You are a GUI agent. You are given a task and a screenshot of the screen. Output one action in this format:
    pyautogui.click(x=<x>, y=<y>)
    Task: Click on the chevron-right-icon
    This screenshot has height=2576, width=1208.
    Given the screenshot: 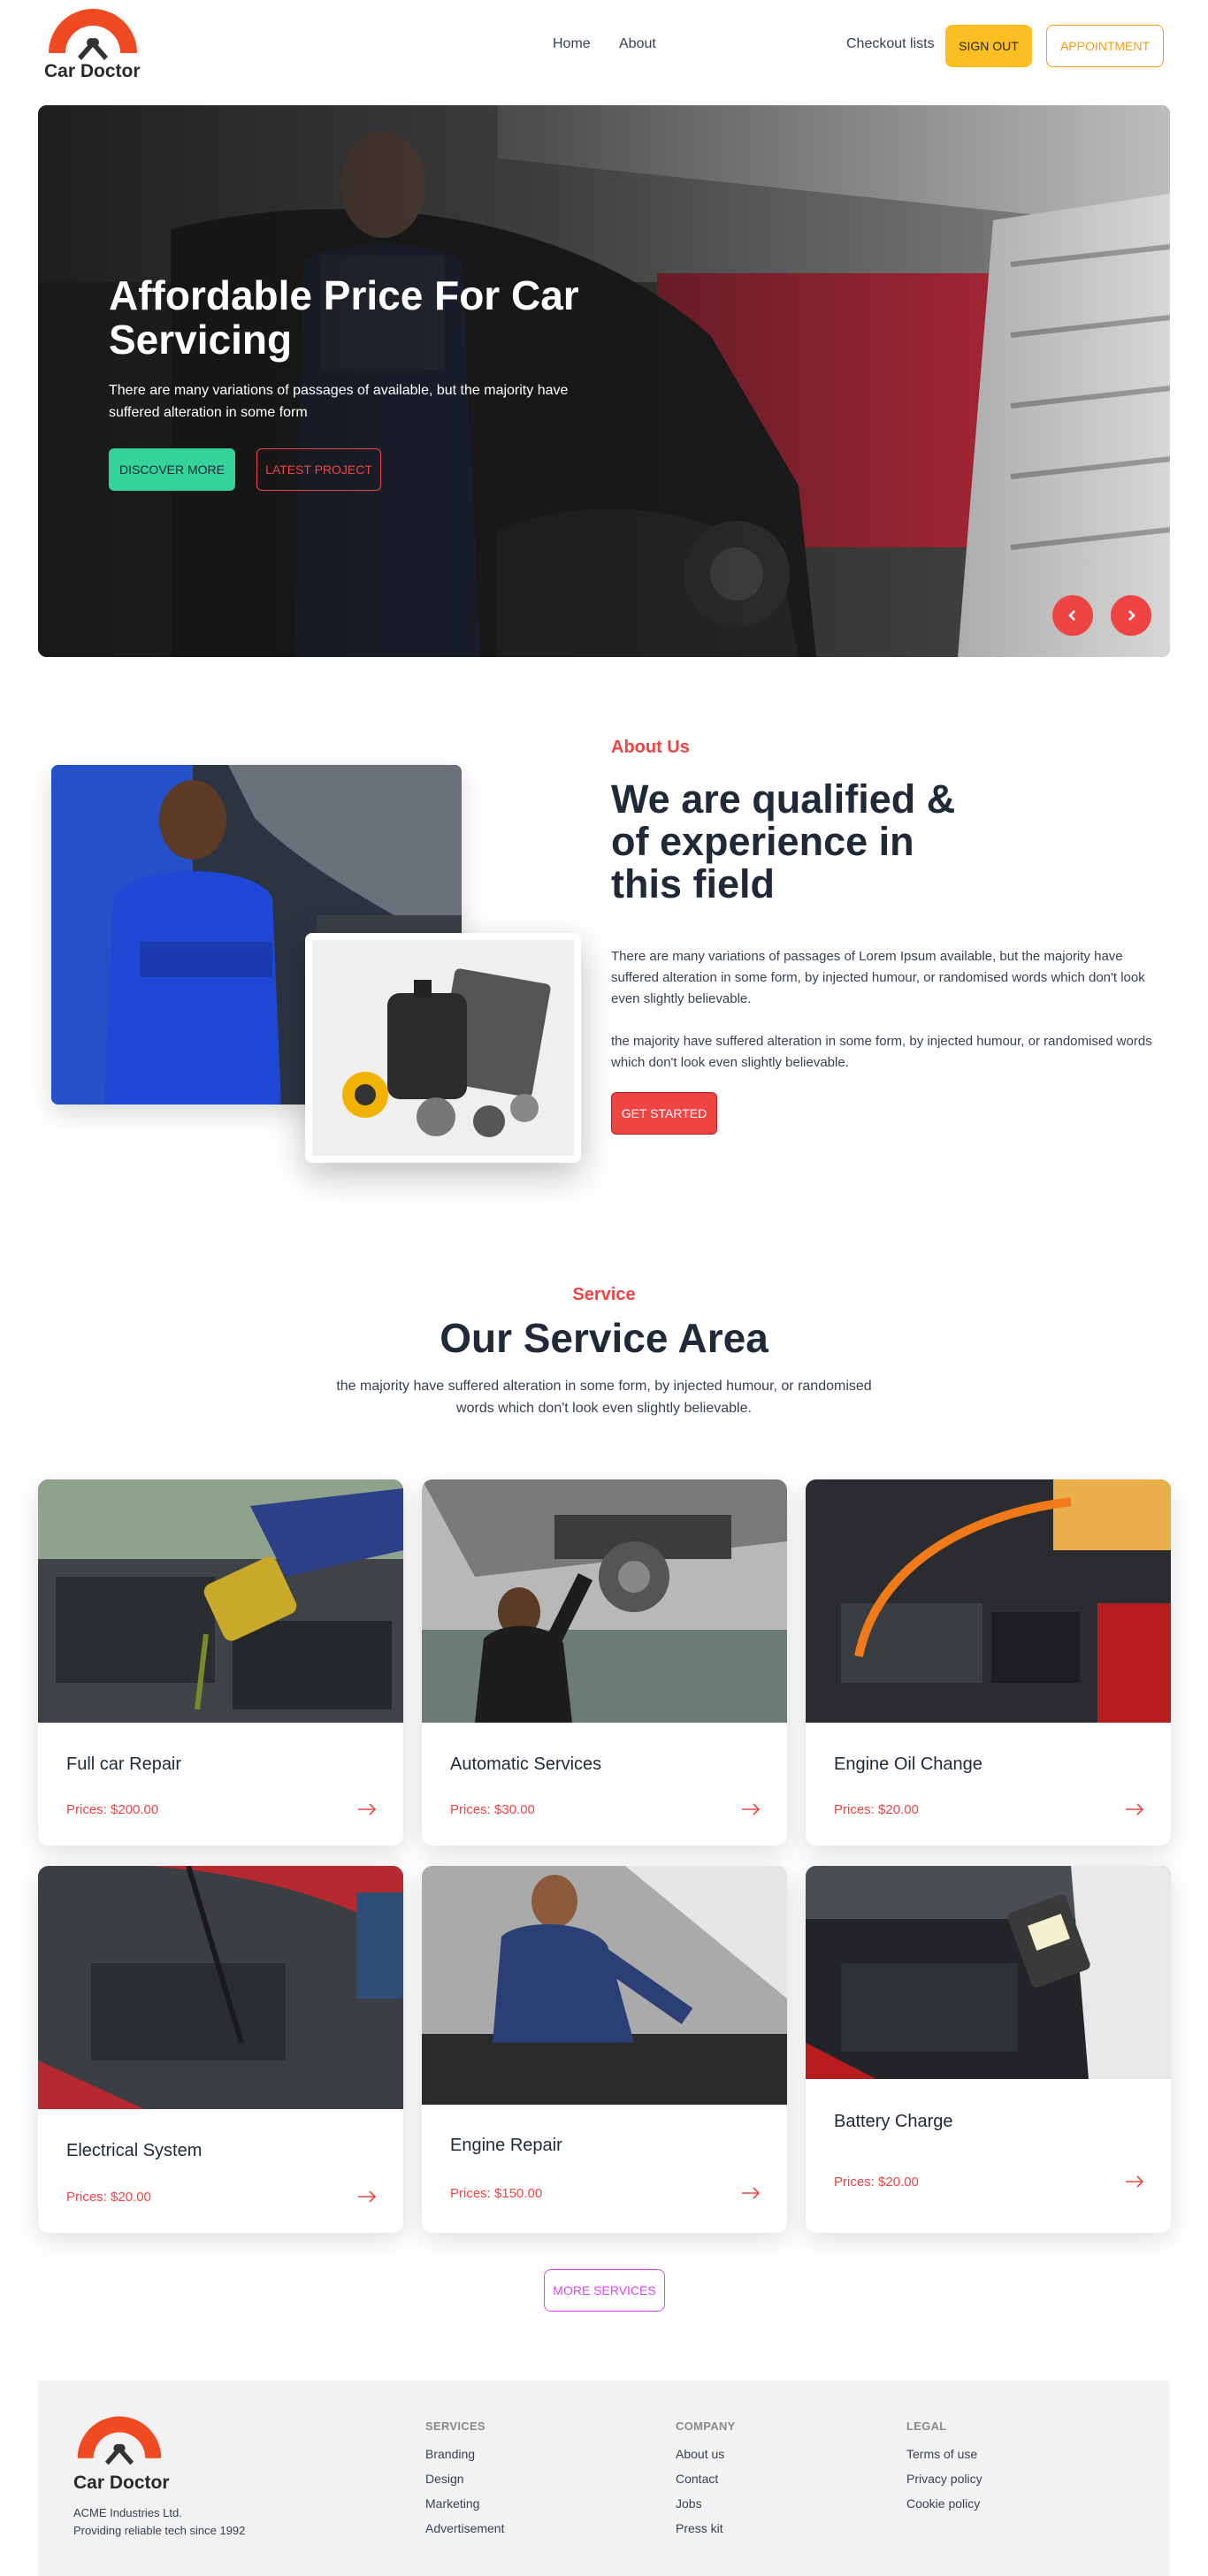 What is the action you would take?
    pyautogui.click(x=1132, y=615)
    